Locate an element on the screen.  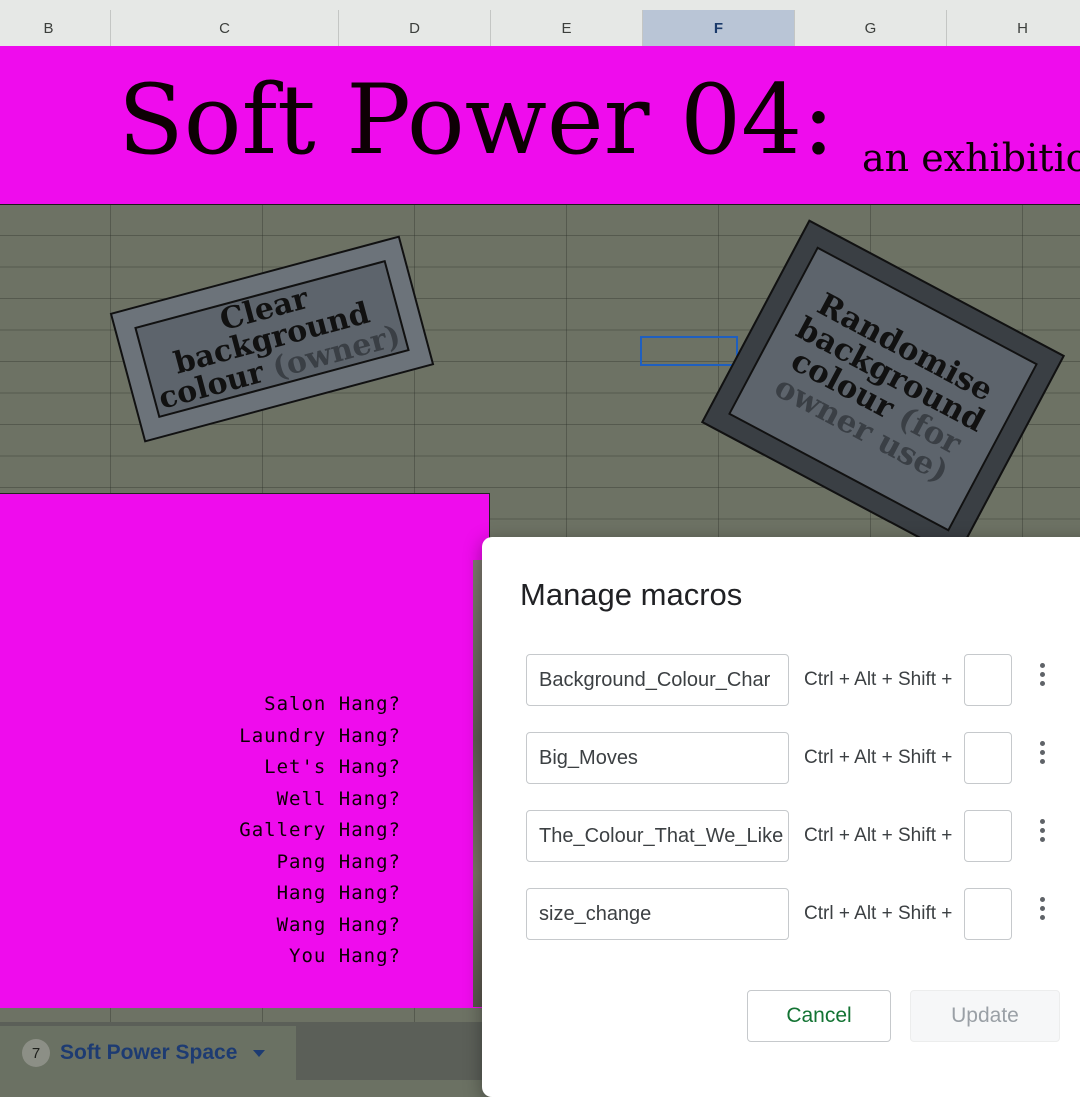
column-header-c: C is located at coordinates (224, 28).